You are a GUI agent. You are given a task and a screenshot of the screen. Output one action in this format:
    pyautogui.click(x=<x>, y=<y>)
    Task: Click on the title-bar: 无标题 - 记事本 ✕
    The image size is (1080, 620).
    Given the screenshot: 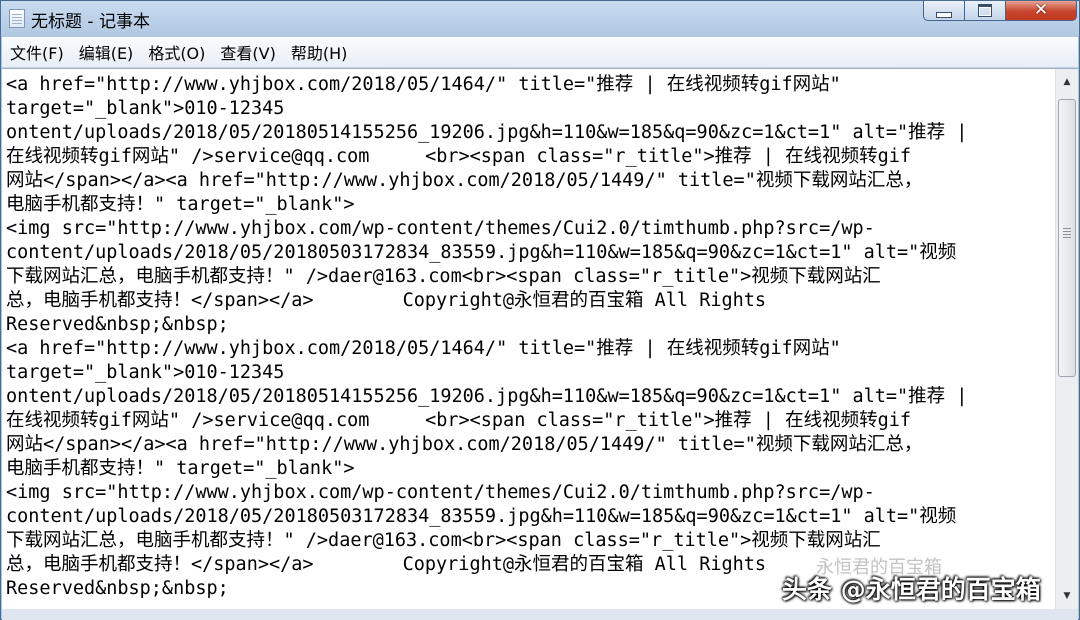 What is the action you would take?
    pyautogui.click(x=540, y=18)
    